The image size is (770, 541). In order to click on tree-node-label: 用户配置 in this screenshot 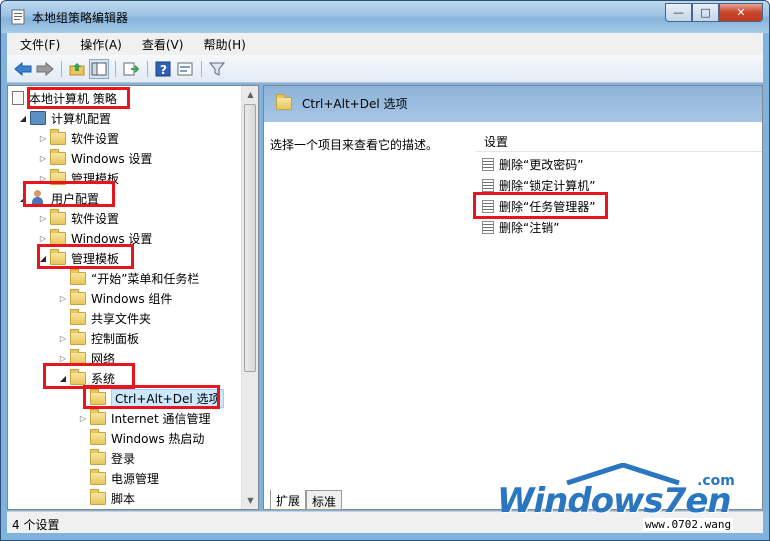, I will do `click(75, 198)`.